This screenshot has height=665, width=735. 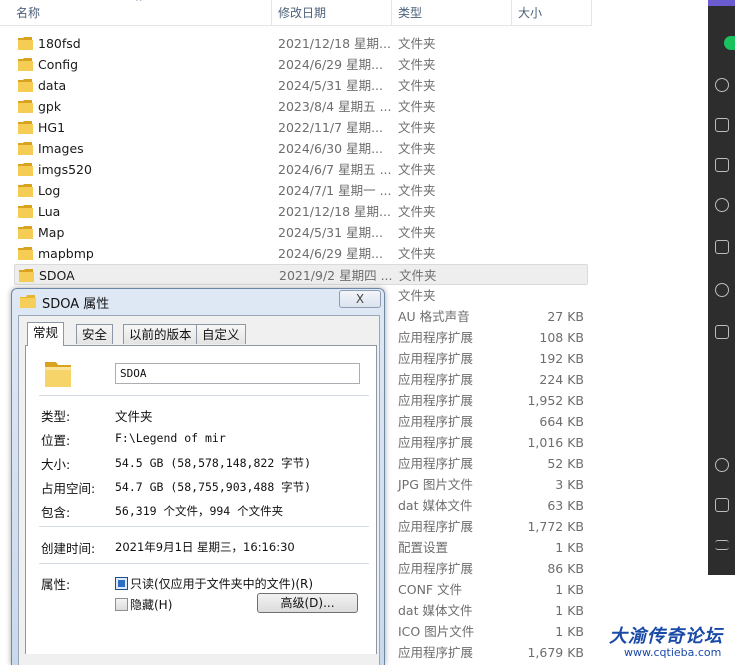 I want to click on cube-icon, so click(x=722, y=125).